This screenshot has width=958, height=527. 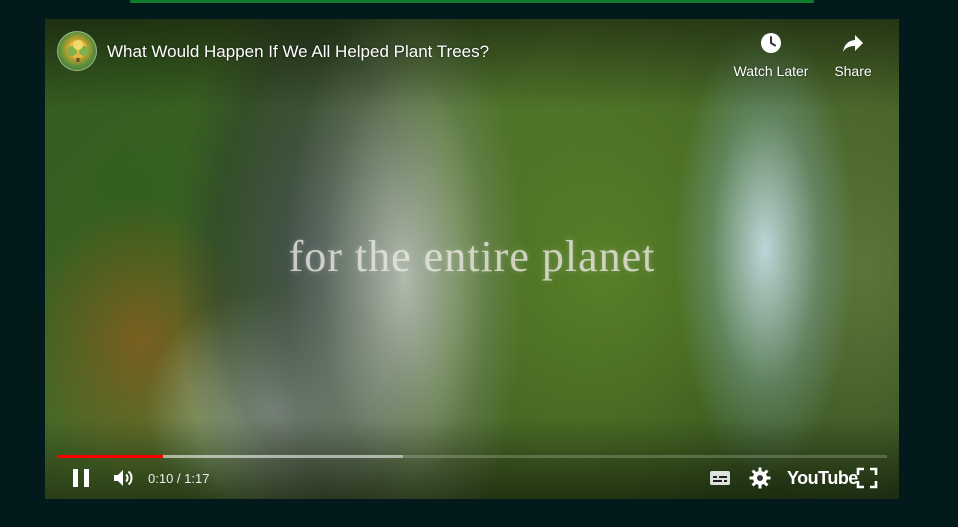 I want to click on volume-icon, so click(x=123, y=478).